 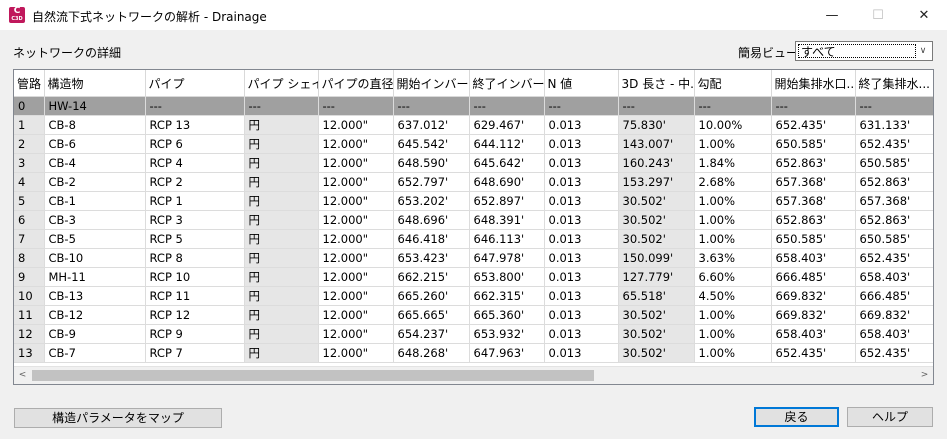 I want to click on table-cell: CB-9, so click(x=95, y=334).